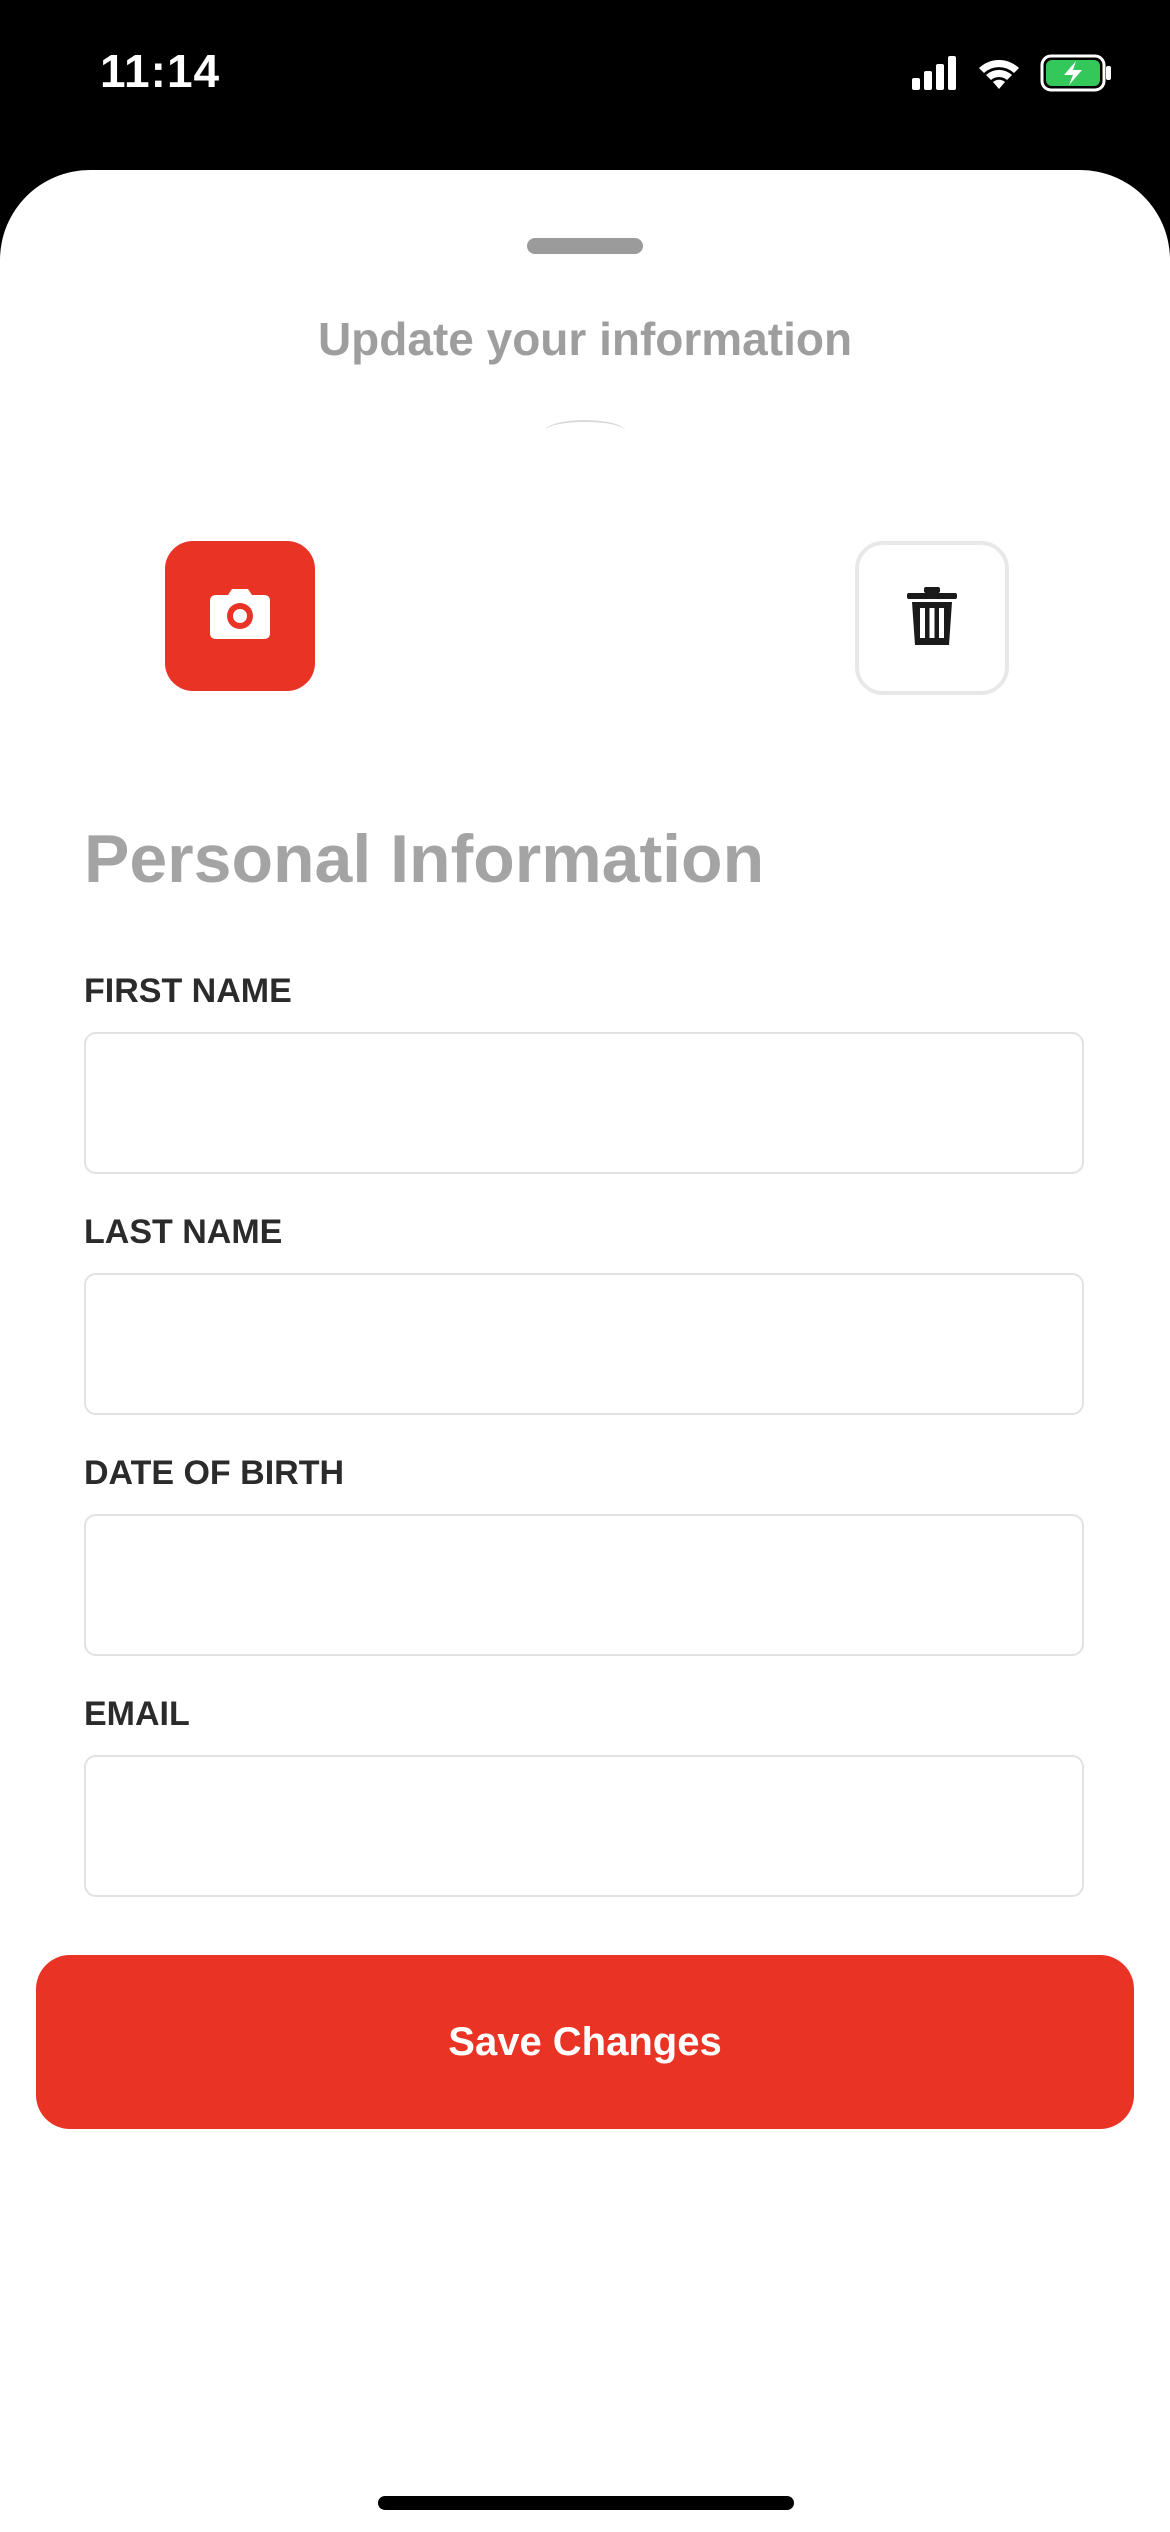 This screenshot has height=2532, width=1170. What do you see at coordinates (584, 1585) in the screenshot?
I see `date-of-birth-input` at bounding box center [584, 1585].